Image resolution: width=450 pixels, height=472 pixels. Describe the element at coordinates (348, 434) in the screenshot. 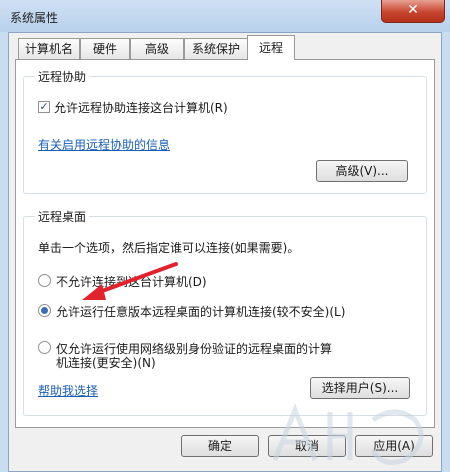

I see `watermark-logo-icon` at that location.